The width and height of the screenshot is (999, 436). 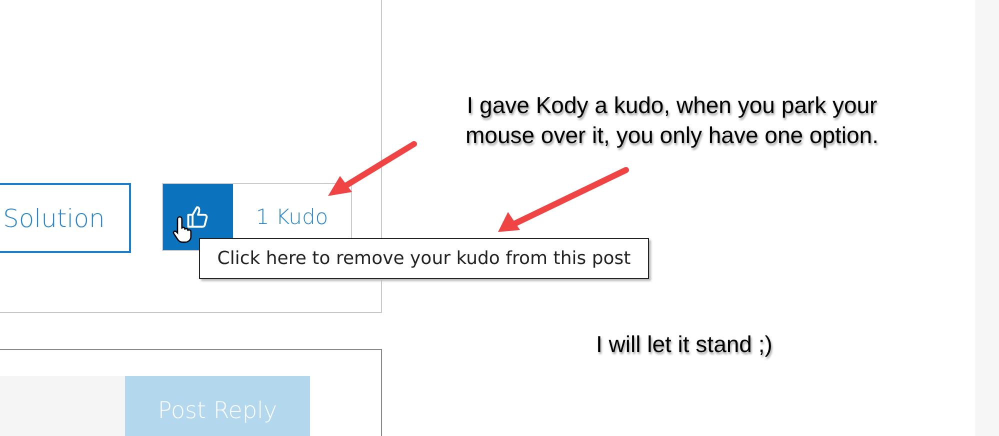 What do you see at coordinates (65, 218) in the screenshot?
I see `accept-solution-button: Solution` at bounding box center [65, 218].